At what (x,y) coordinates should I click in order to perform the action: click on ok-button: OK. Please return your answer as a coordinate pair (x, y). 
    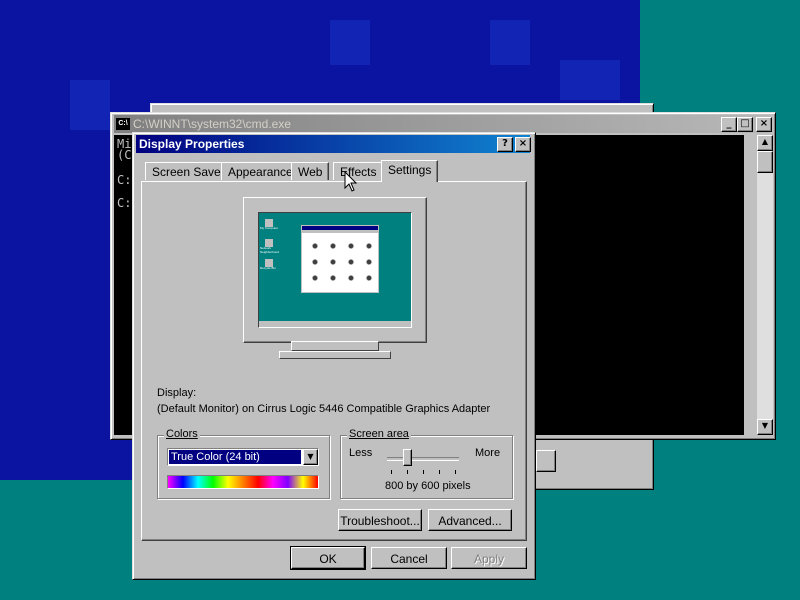
    Looking at the image, I should click on (328, 558).